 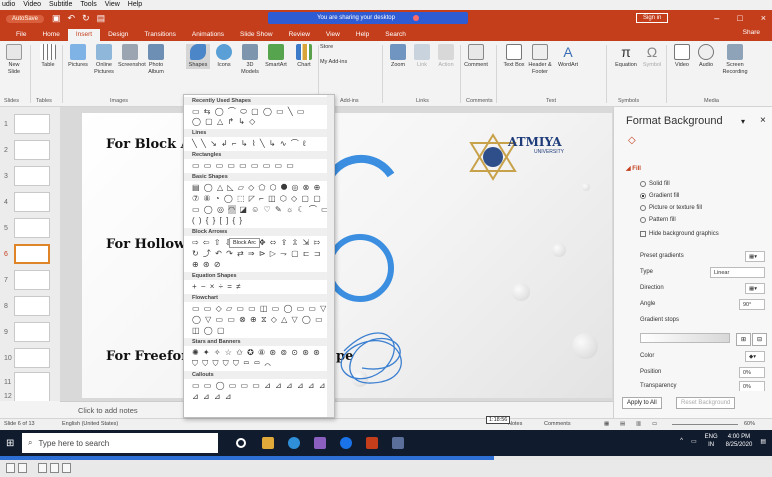 I want to click on player-menu-subtitle: Subtitle, so click(x=60, y=5).